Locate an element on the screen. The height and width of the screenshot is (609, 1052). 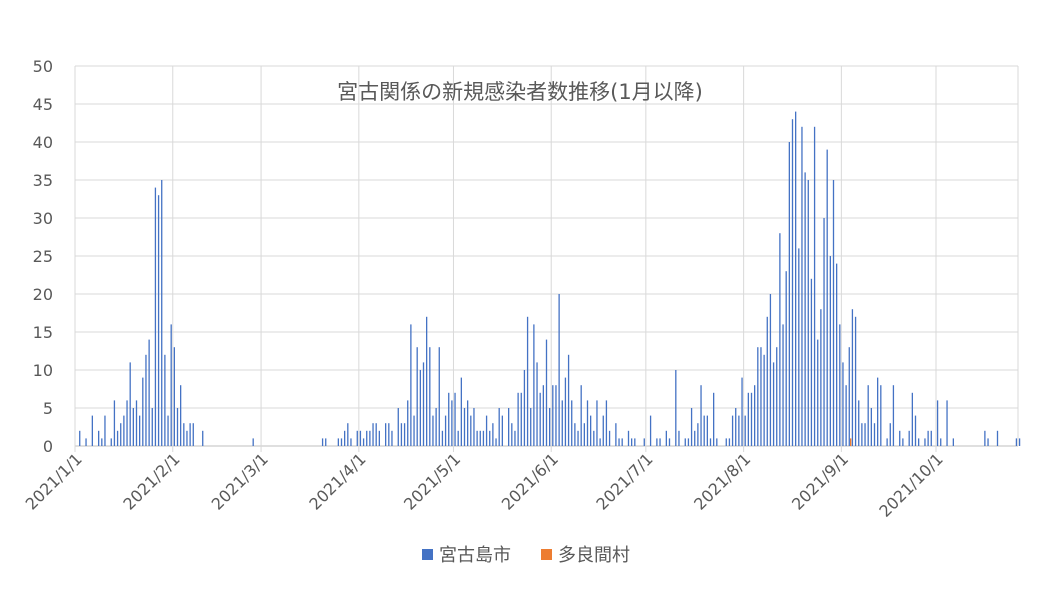
y-tick-label: 25 is located at coordinates (43, 256).